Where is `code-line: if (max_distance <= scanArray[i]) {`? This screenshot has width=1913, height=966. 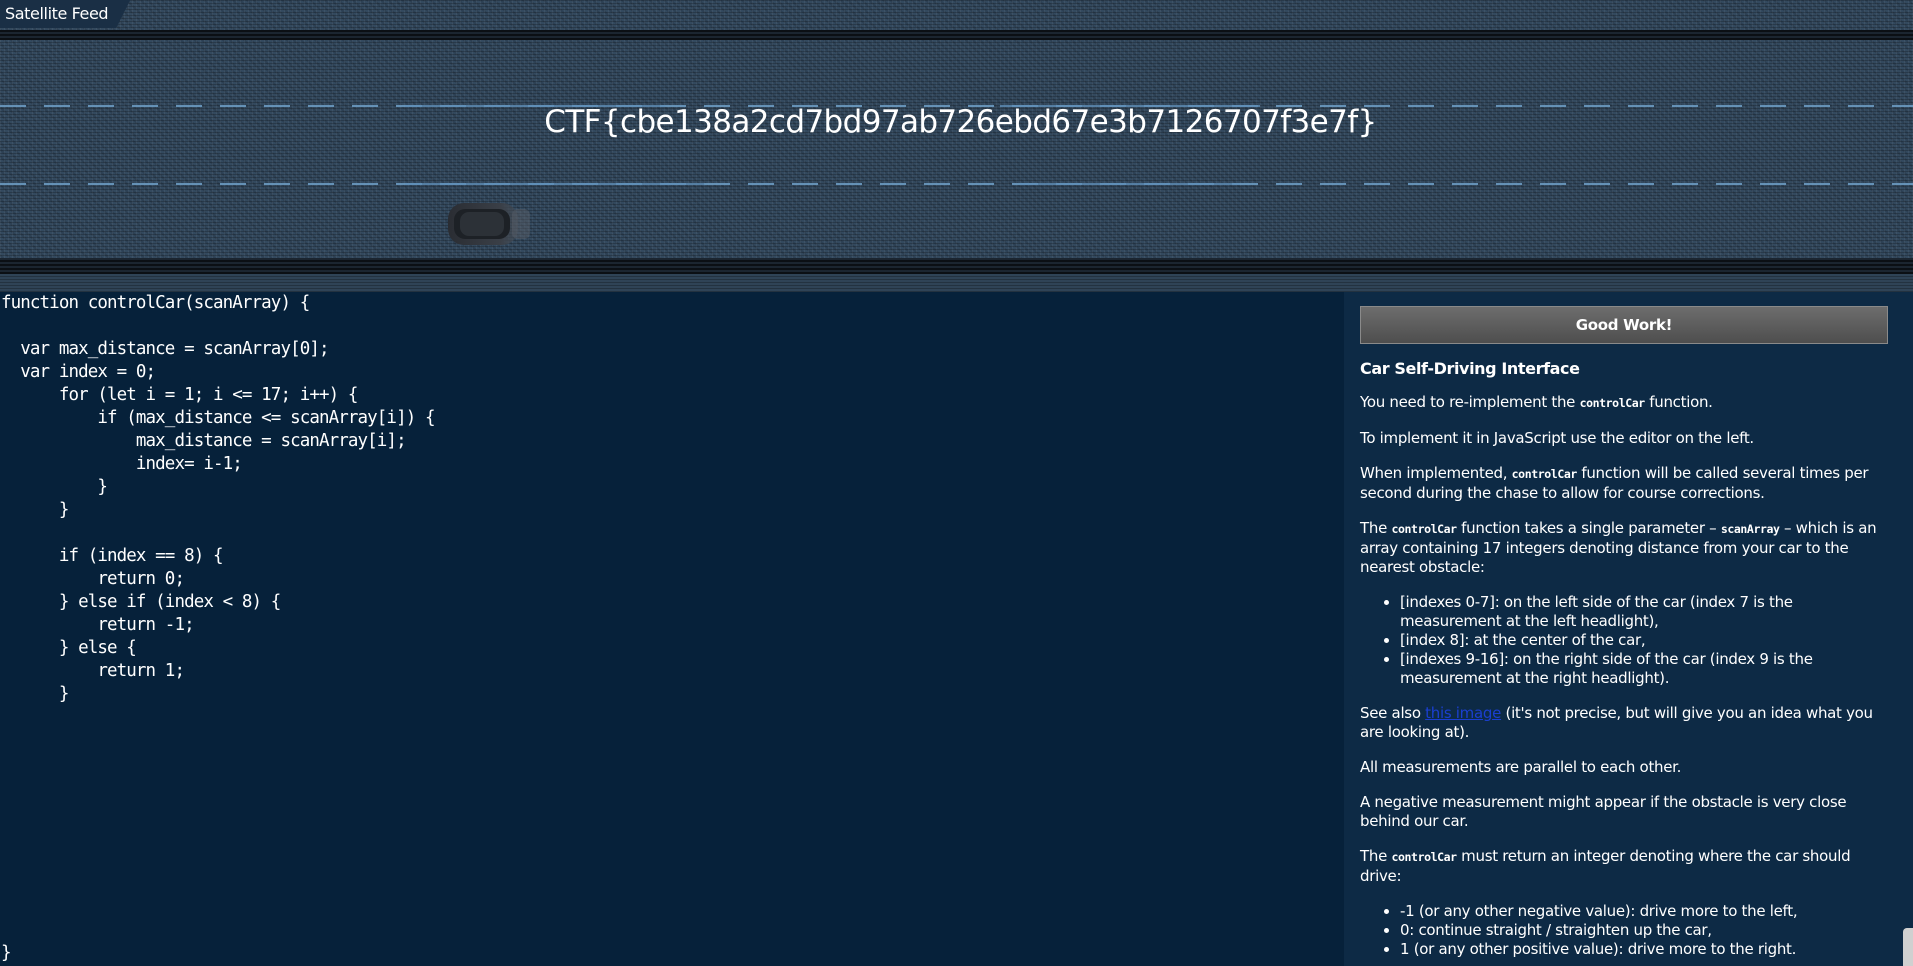 code-line: if (max_distance <= scanArray[i]) { is located at coordinates (218, 418).